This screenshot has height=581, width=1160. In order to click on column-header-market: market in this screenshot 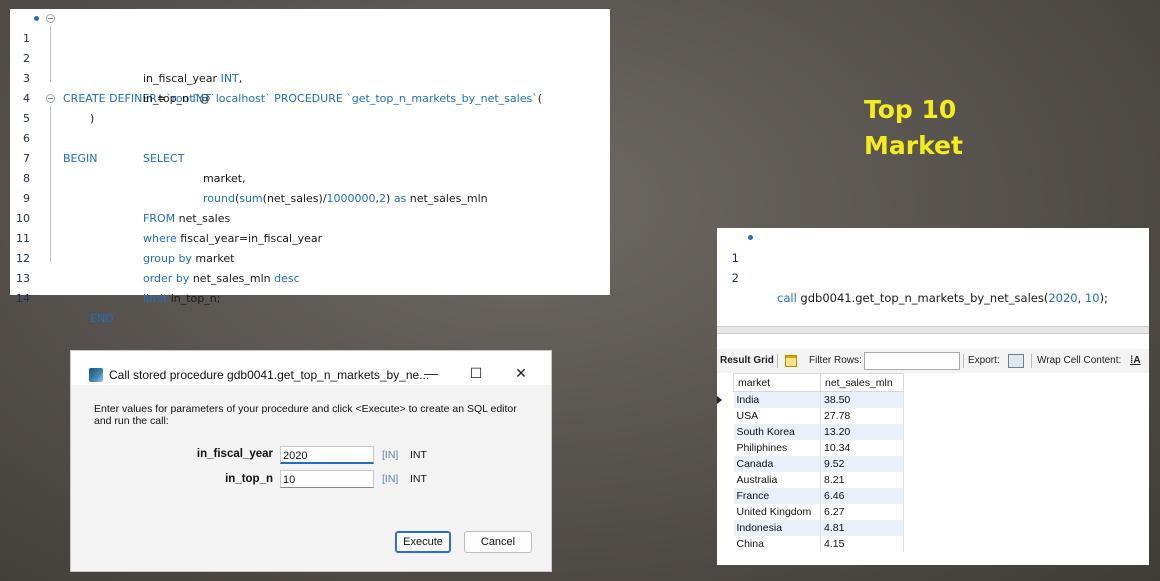, I will do `click(777, 382)`.